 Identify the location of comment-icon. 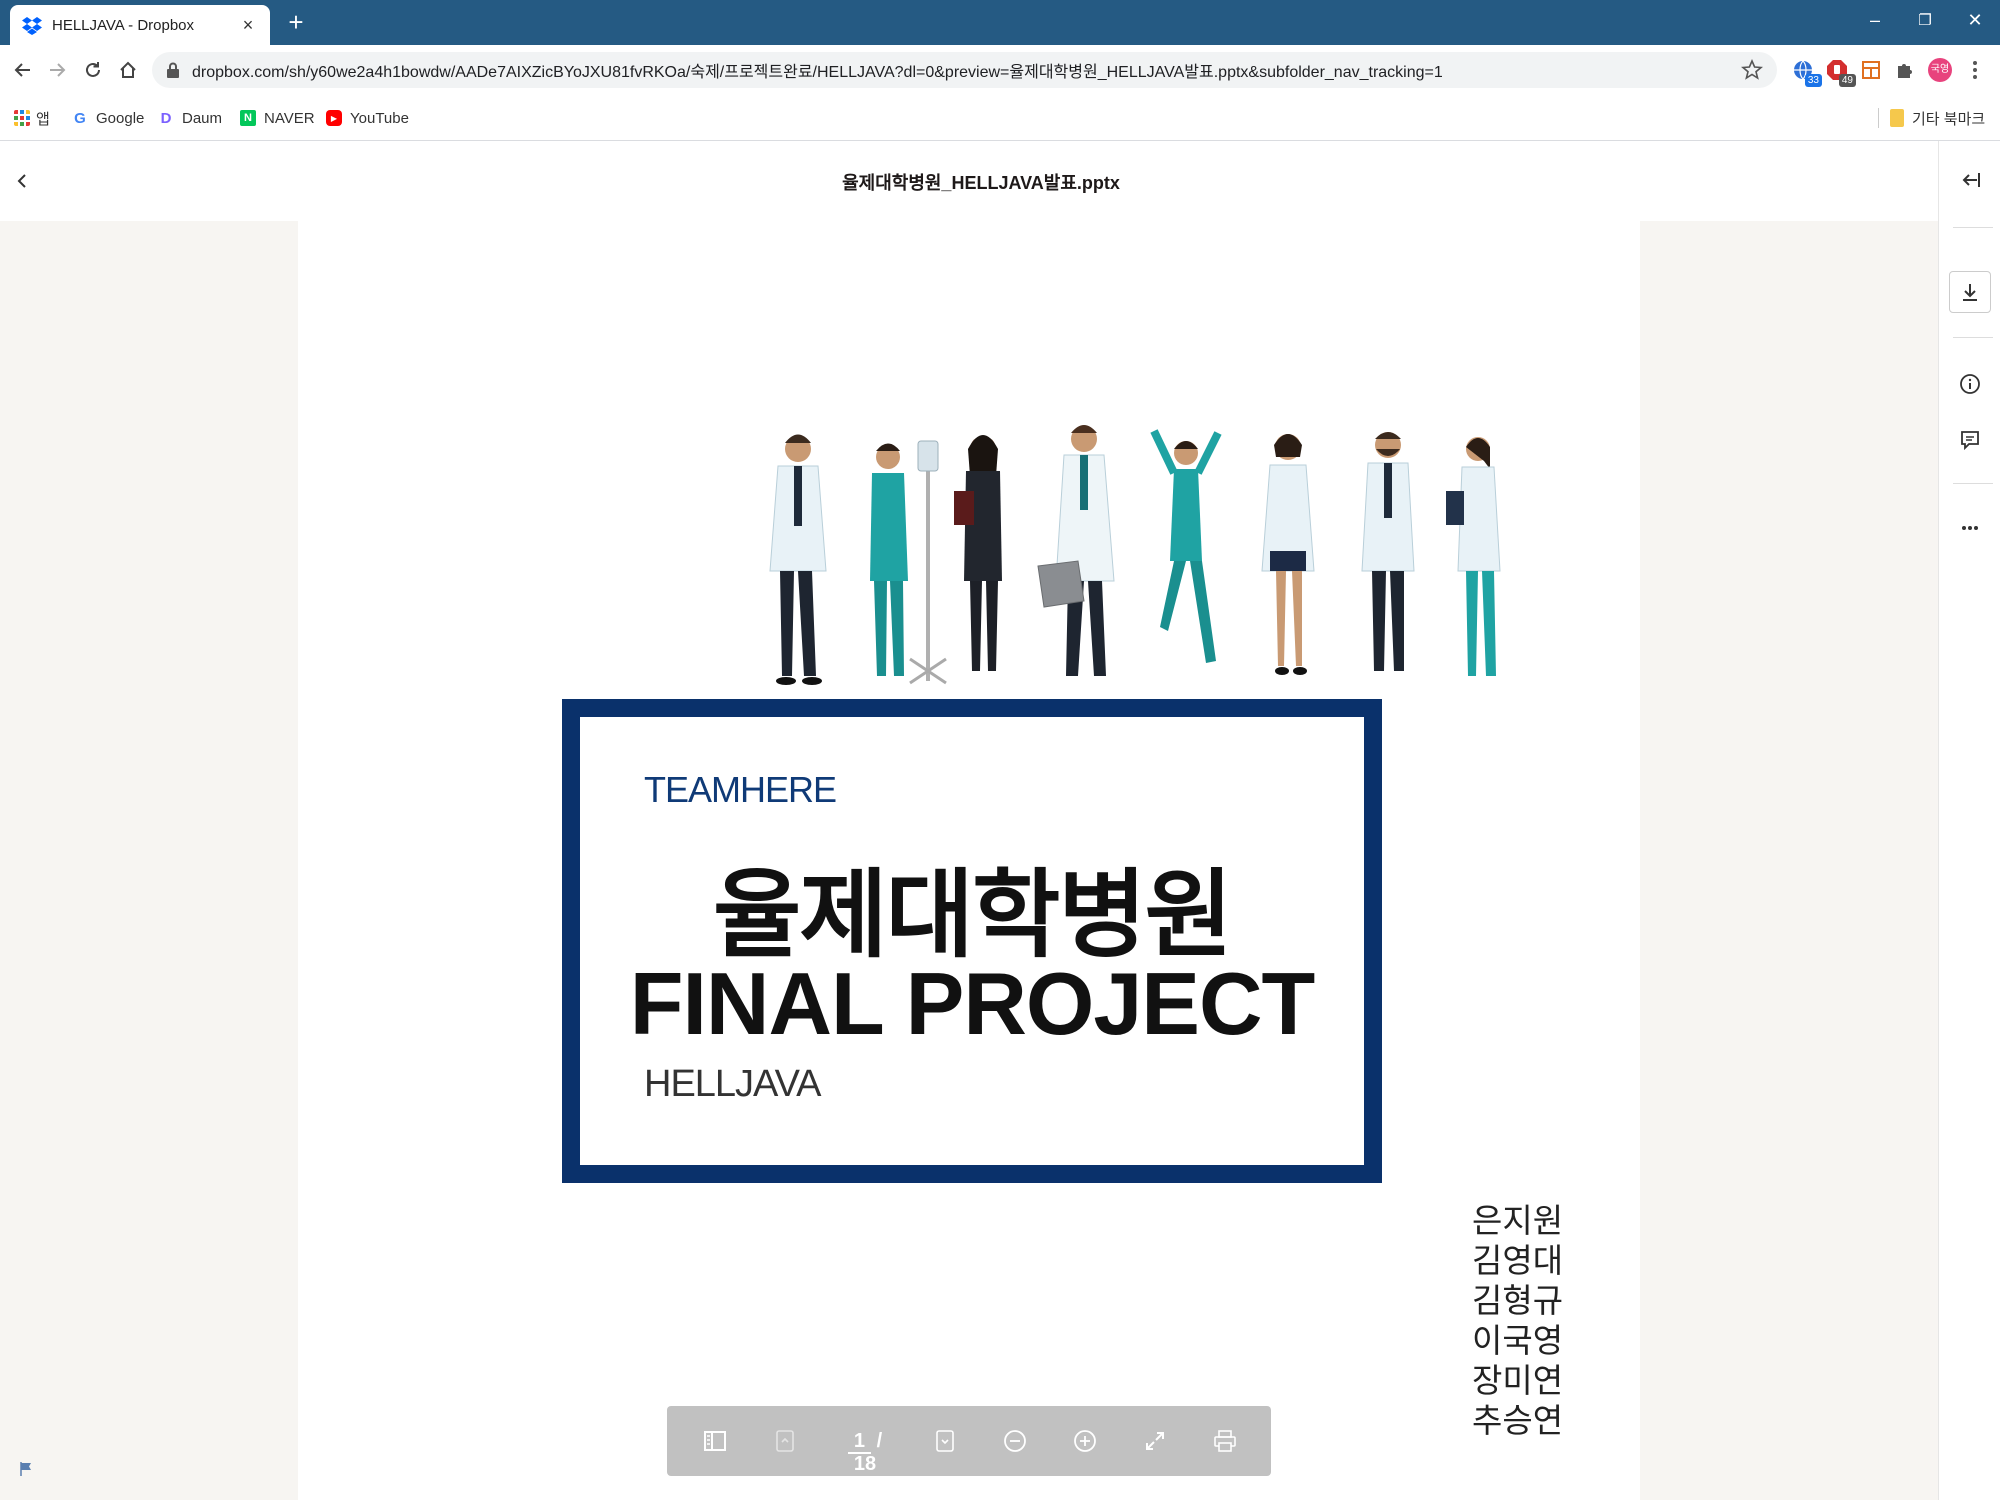
(1970, 441).